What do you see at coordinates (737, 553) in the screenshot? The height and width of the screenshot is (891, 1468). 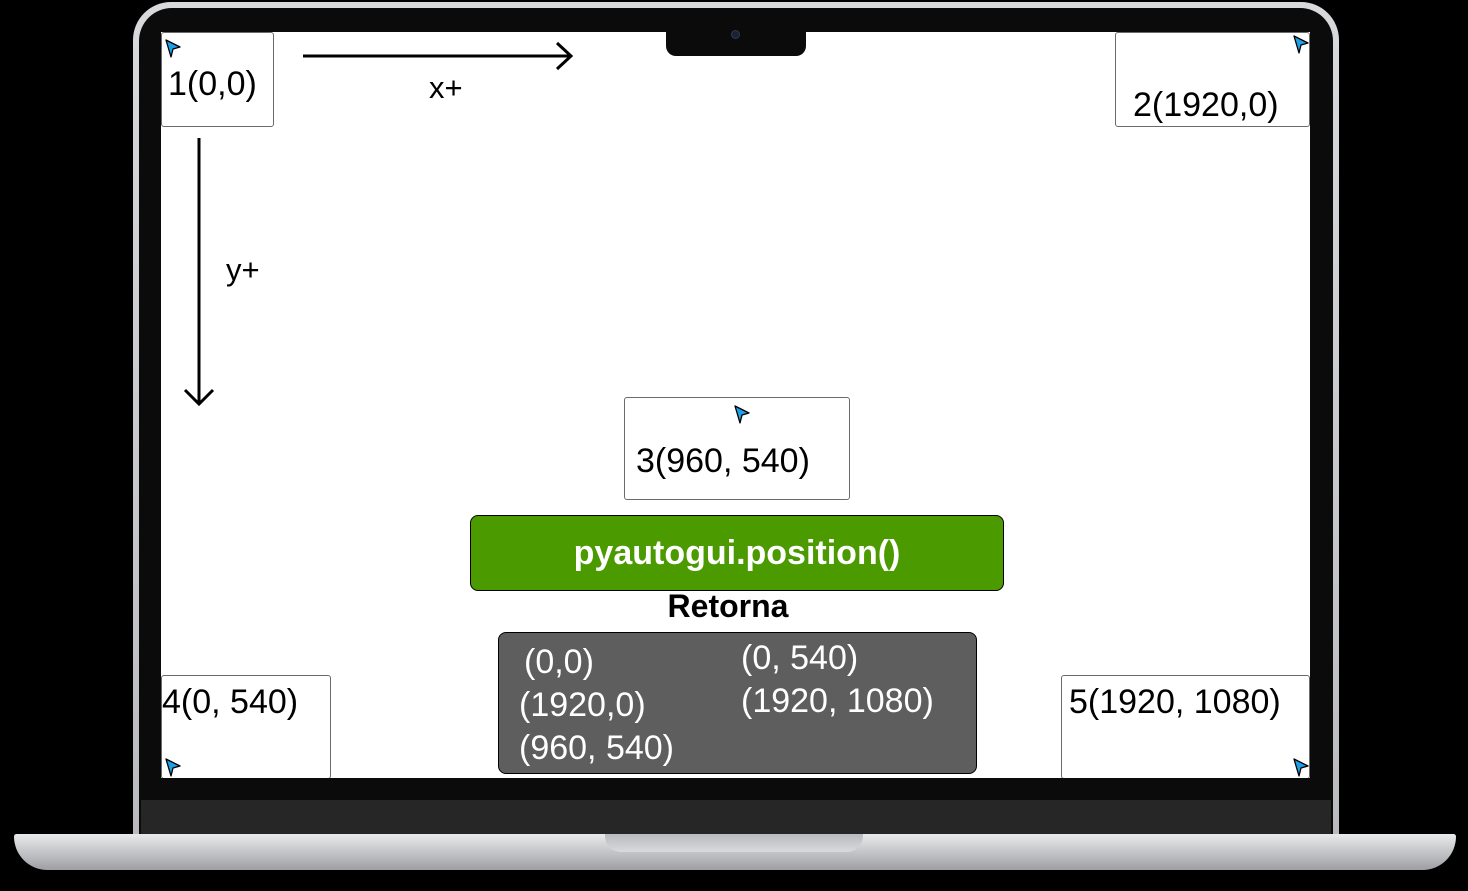 I see `function-call-box: pyautogui.position()` at bounding box center [737, 553].